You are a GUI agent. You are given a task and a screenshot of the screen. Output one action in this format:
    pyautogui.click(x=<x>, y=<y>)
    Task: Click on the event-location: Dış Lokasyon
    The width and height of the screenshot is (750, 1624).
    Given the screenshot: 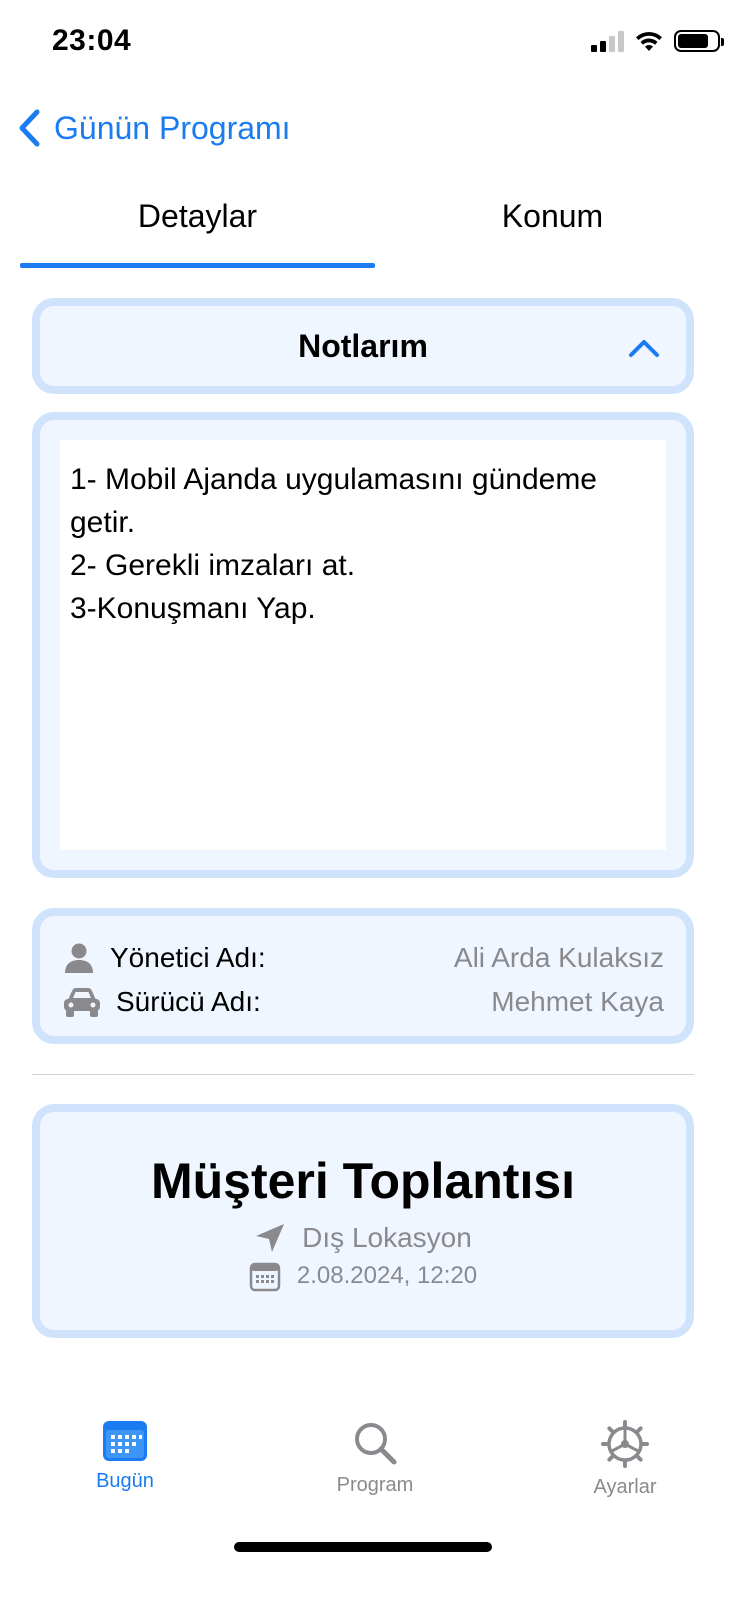 What is the action you would take?
    pyautogui.click(x=387, y=1237)
    